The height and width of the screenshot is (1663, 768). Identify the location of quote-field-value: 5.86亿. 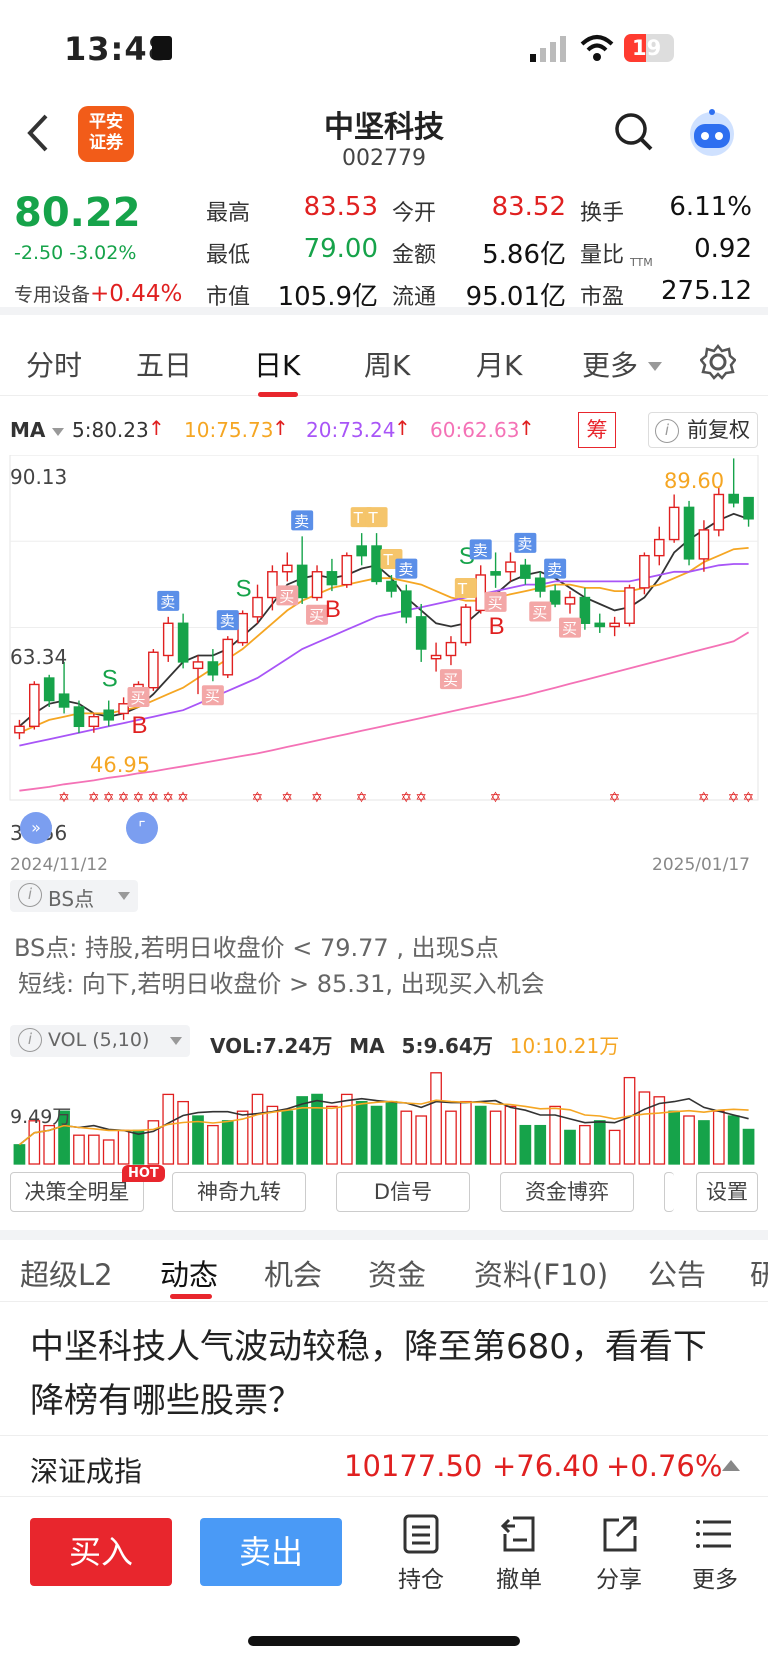
(524, 255).